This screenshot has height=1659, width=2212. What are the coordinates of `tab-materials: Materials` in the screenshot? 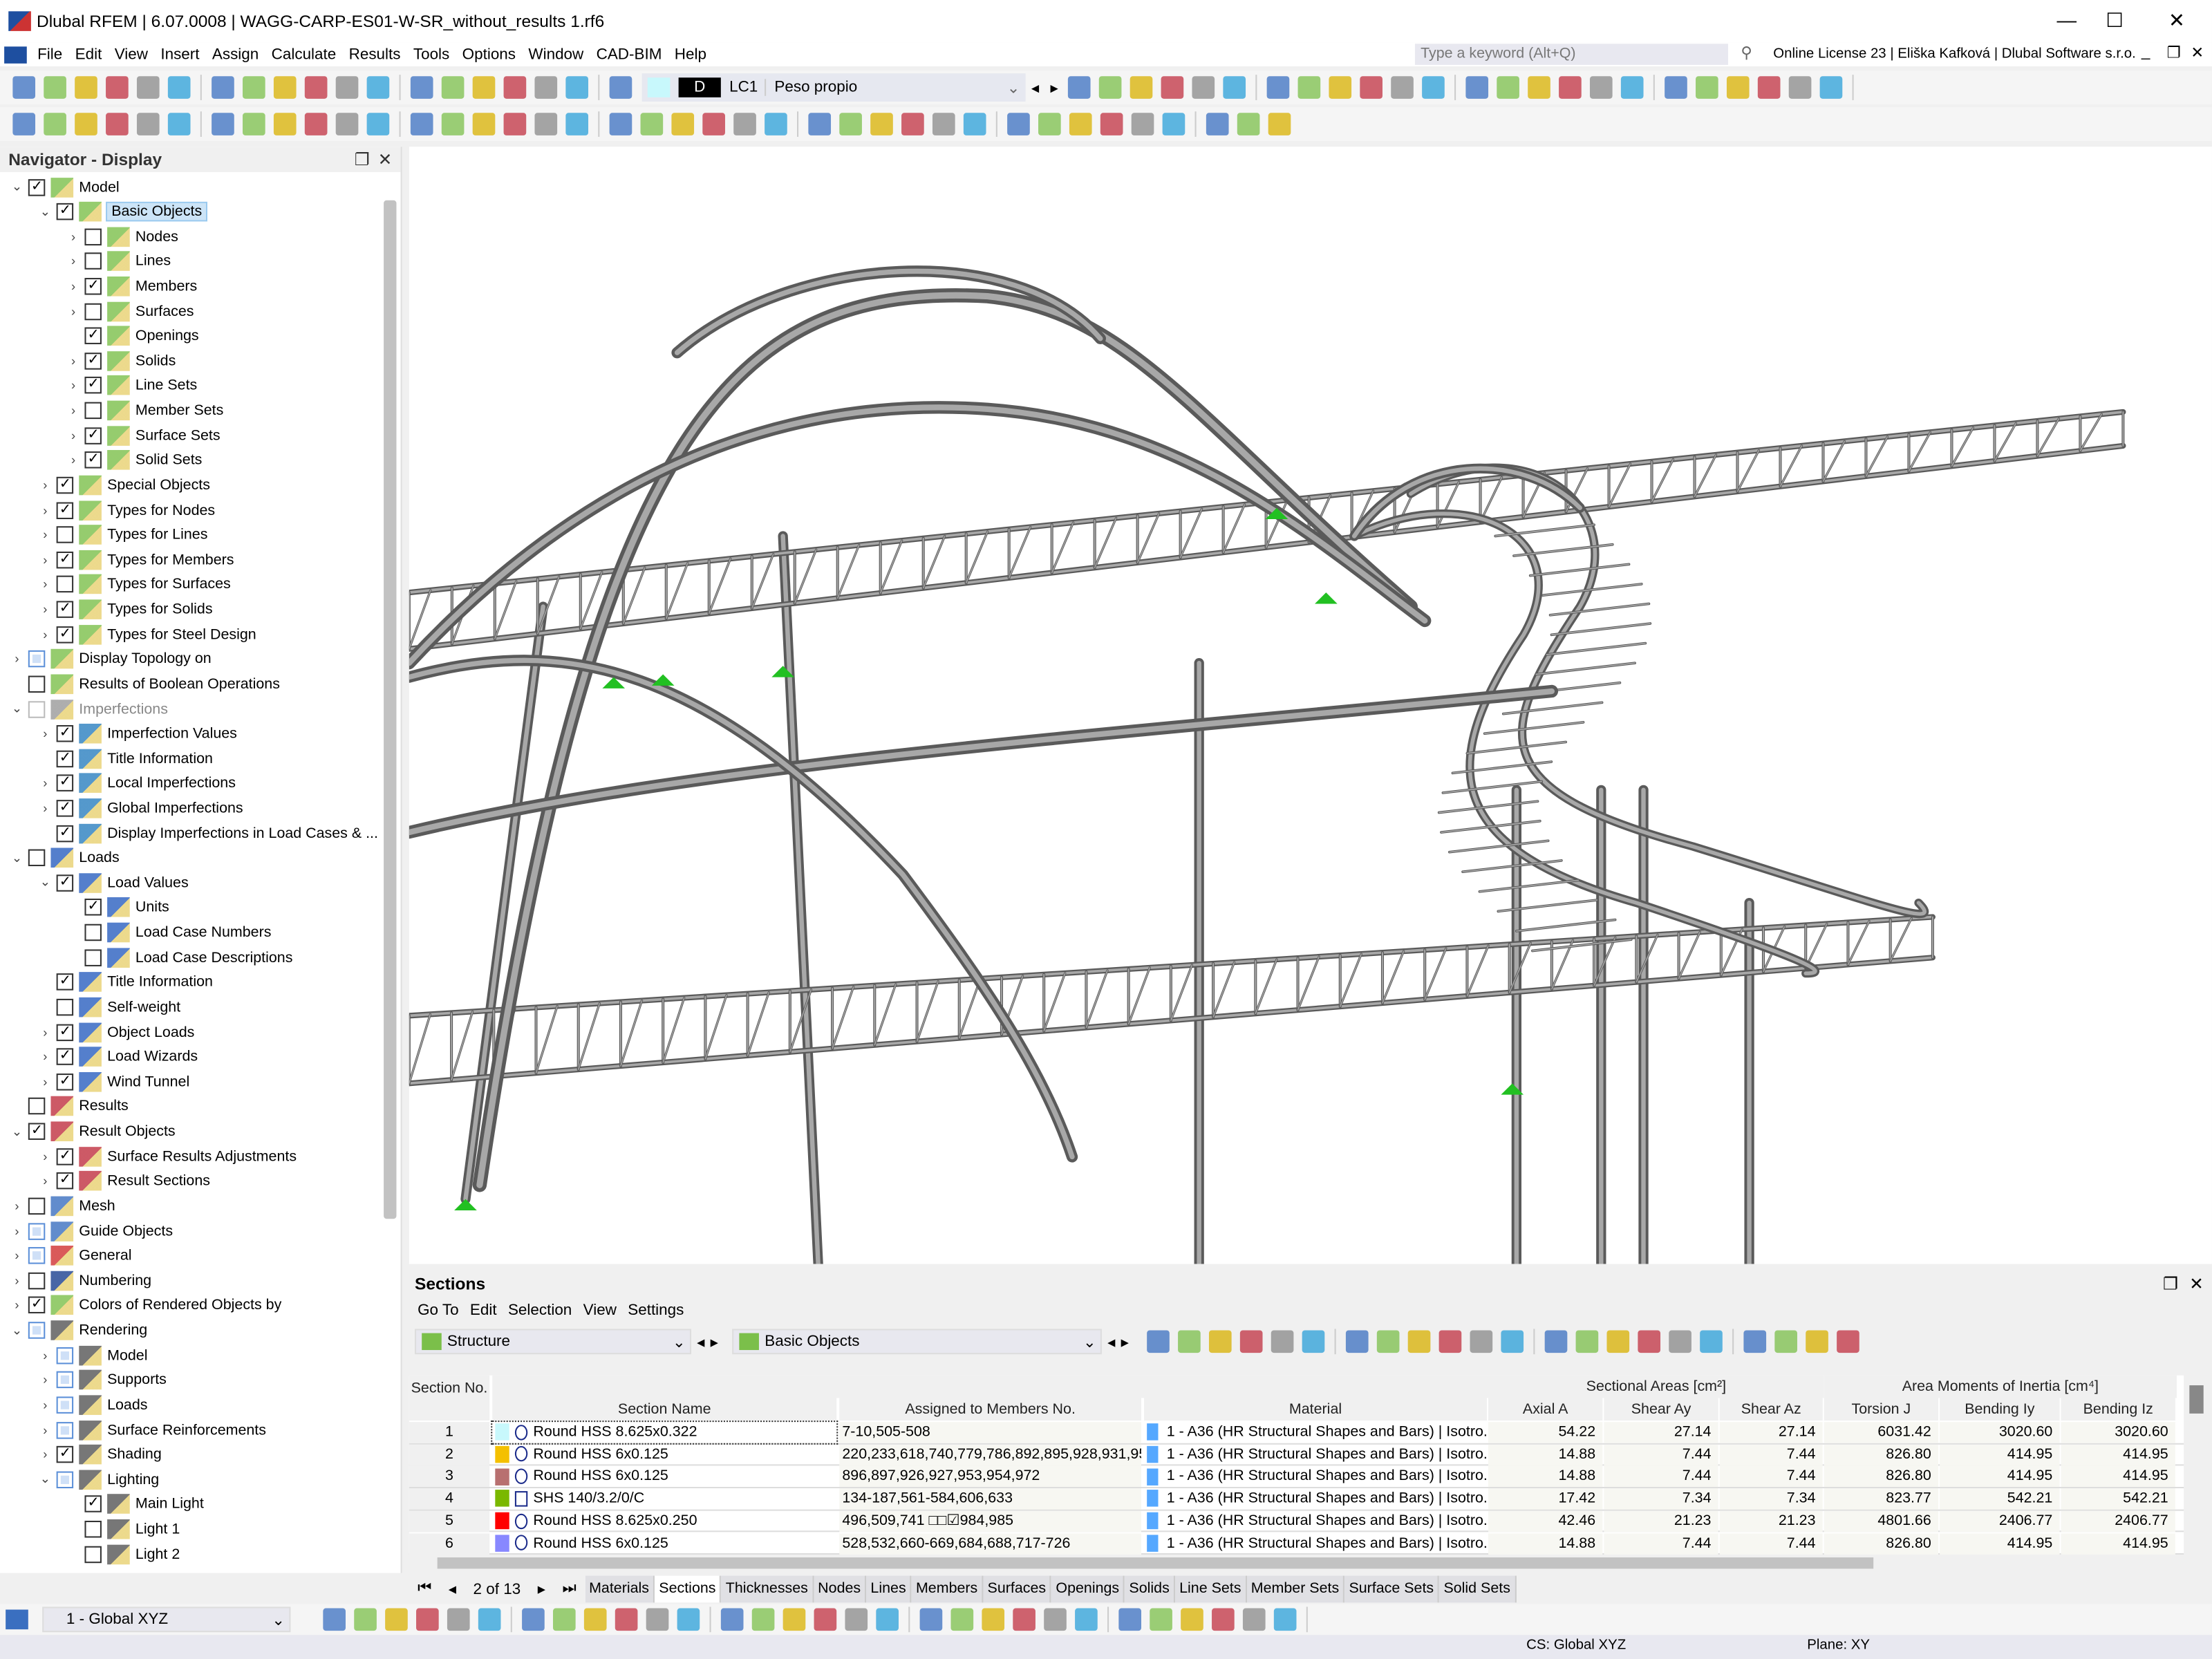 It's located at (619, 1589).